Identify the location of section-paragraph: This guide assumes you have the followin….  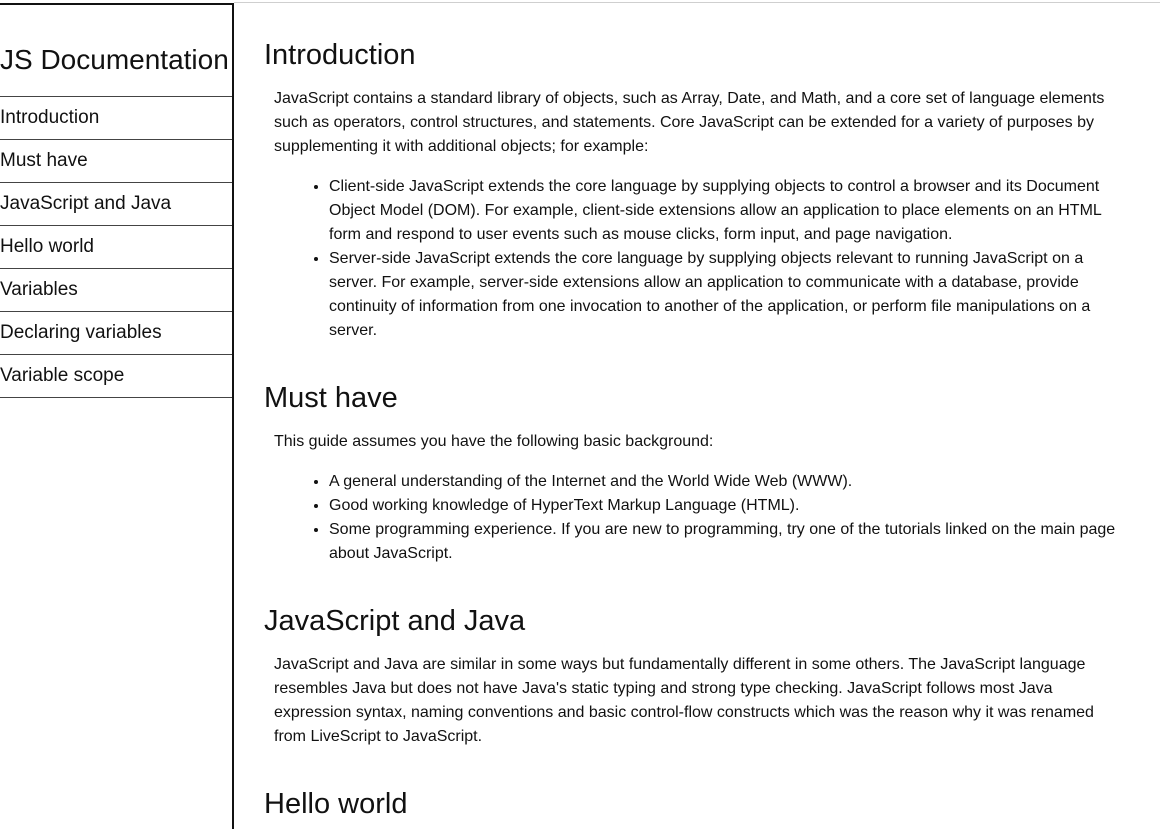
(494, 441).